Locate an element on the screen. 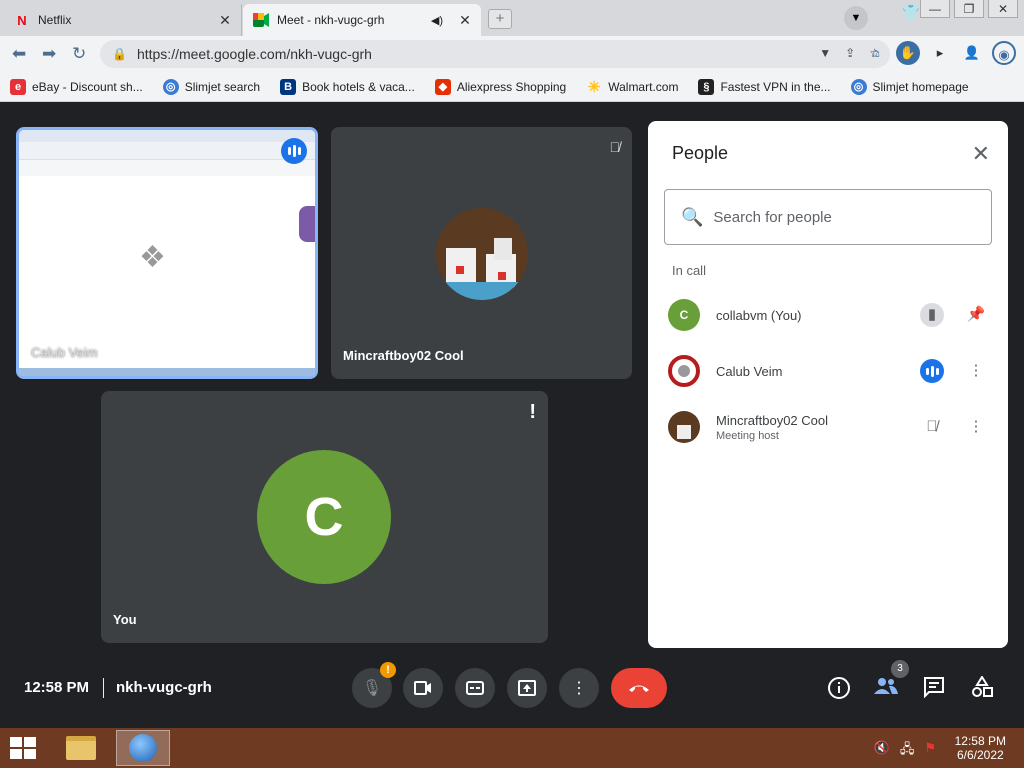 The image size is (1024, 768). forward-arrow-icon: ➡ is located at coordinates (49, 54).